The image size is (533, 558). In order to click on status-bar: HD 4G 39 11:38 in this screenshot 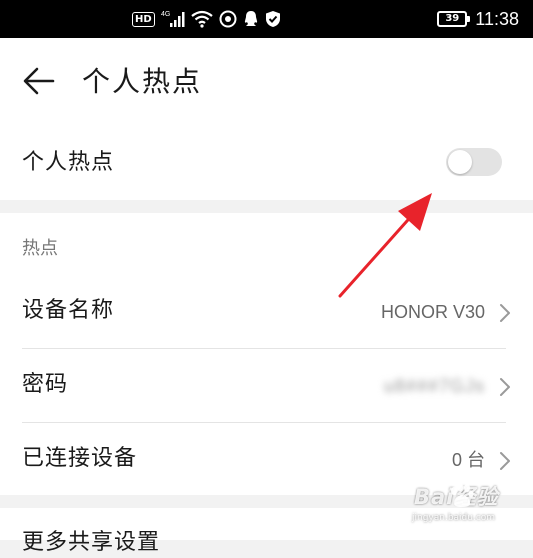, I will do `click(266, 19)`.